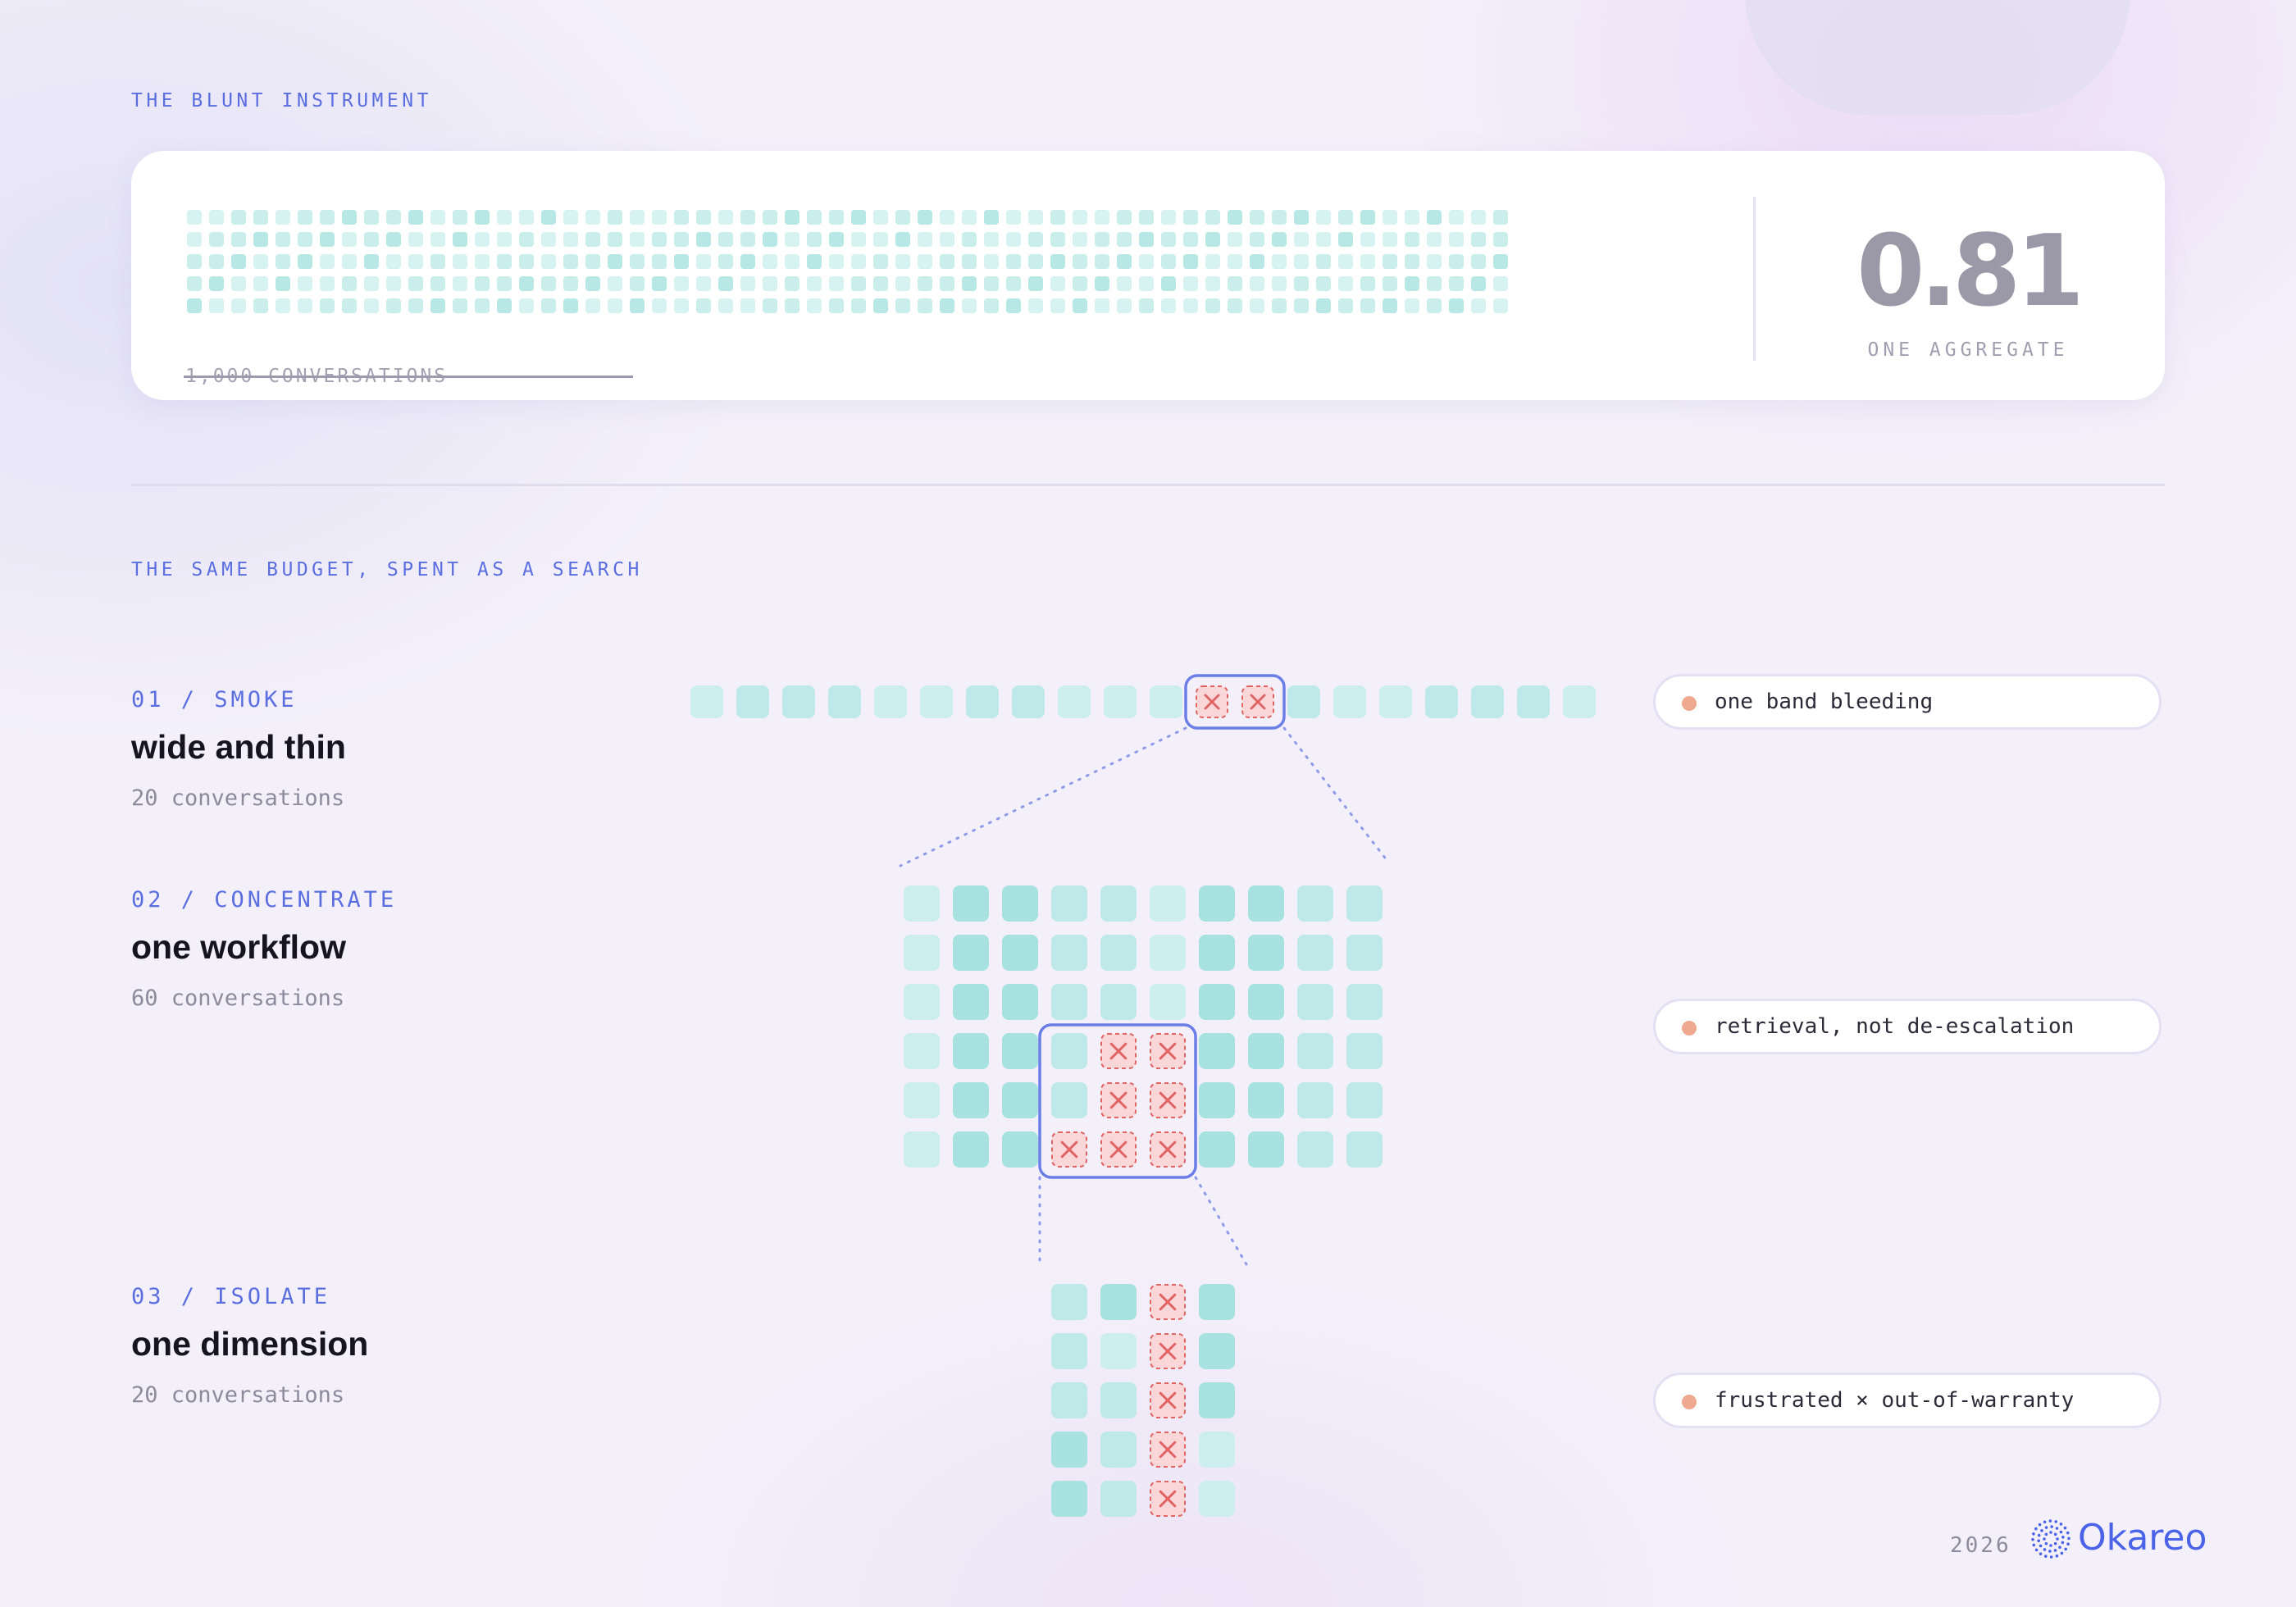 The image size is (2296, 1607). Describe the element at coordinates (1895, 1400) in the screenshot. I see `finding-text: frustrated × out-of-warranty` at that location.